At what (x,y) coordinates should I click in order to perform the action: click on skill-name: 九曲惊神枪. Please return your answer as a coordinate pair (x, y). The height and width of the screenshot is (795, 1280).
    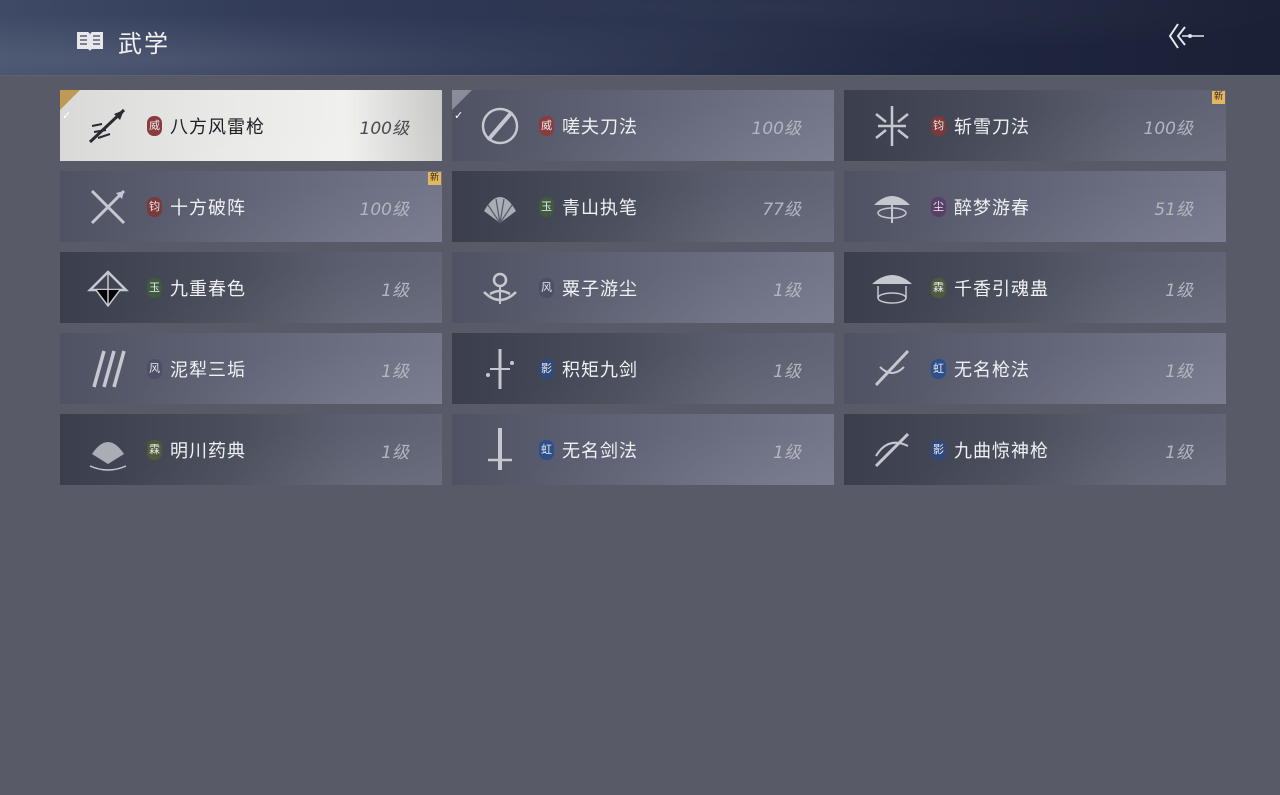
    Looking at the image, I should click on (1001, 451).